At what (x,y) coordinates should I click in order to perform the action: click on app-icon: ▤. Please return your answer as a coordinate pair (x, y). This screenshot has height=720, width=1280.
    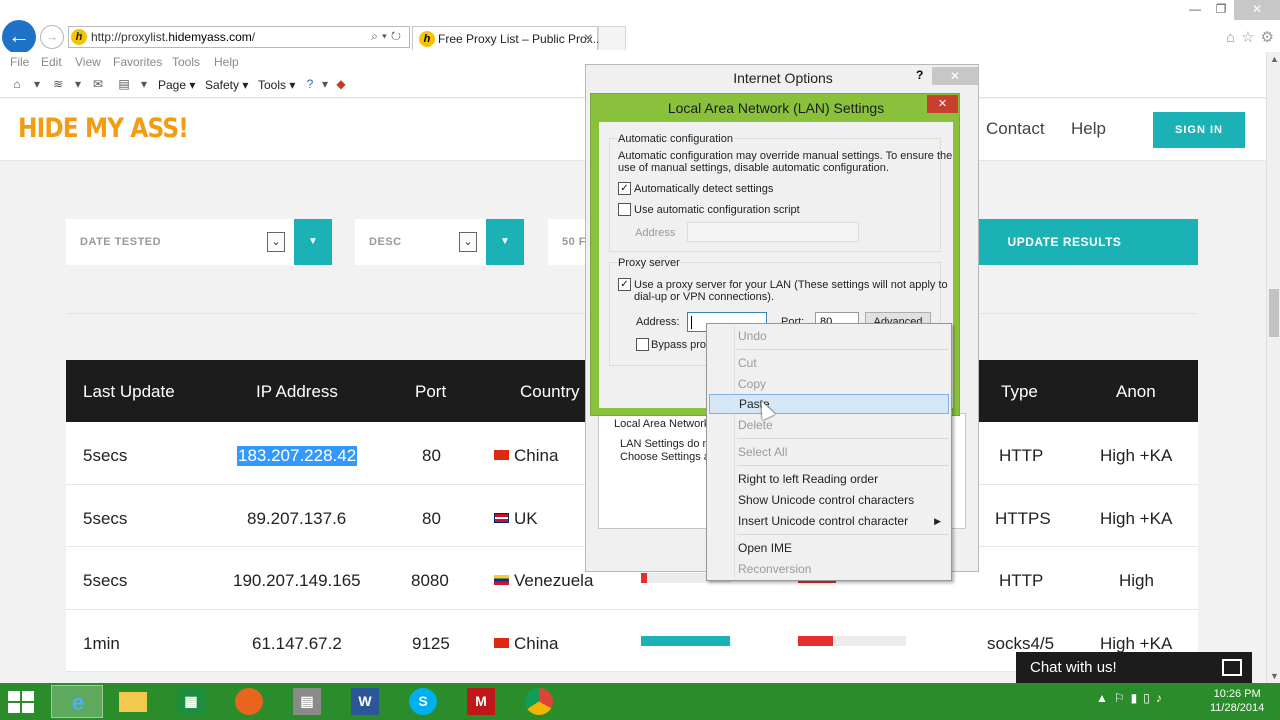
    Looking at the image, I should click on (307, 701).